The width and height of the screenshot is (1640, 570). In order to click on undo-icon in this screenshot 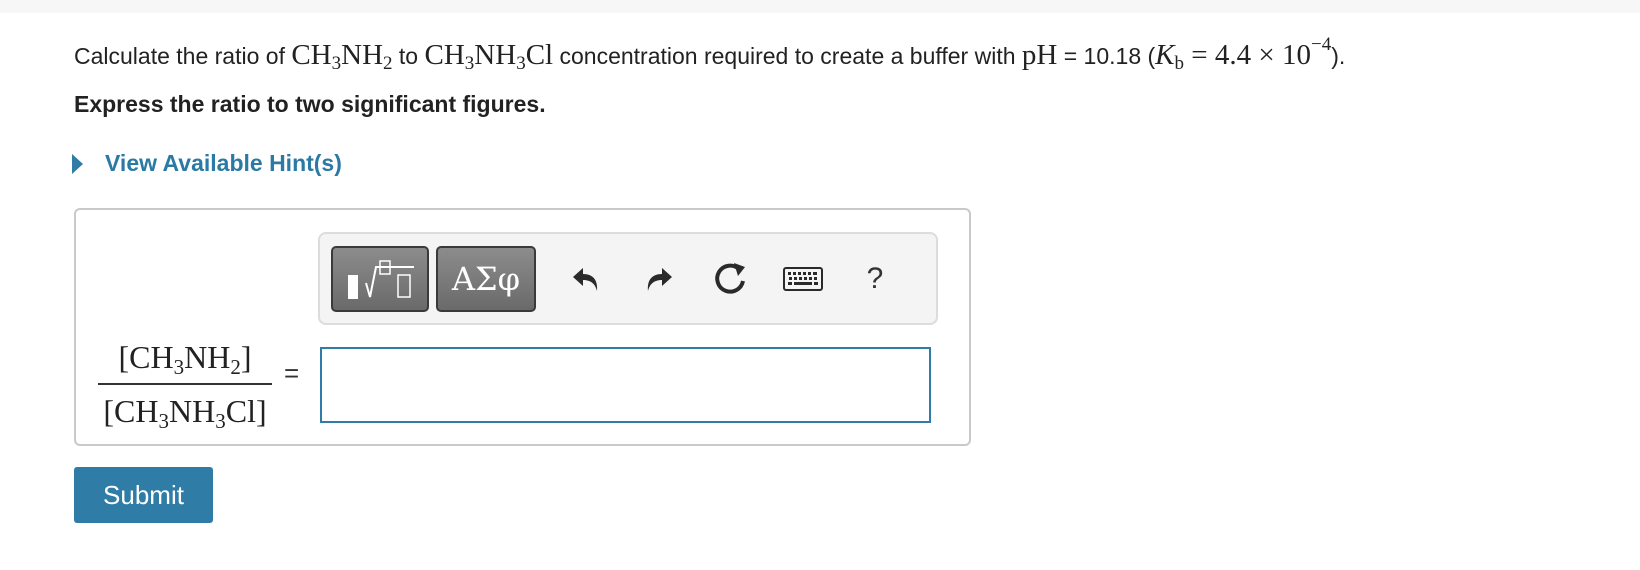, I will do `click(585, 279)`.